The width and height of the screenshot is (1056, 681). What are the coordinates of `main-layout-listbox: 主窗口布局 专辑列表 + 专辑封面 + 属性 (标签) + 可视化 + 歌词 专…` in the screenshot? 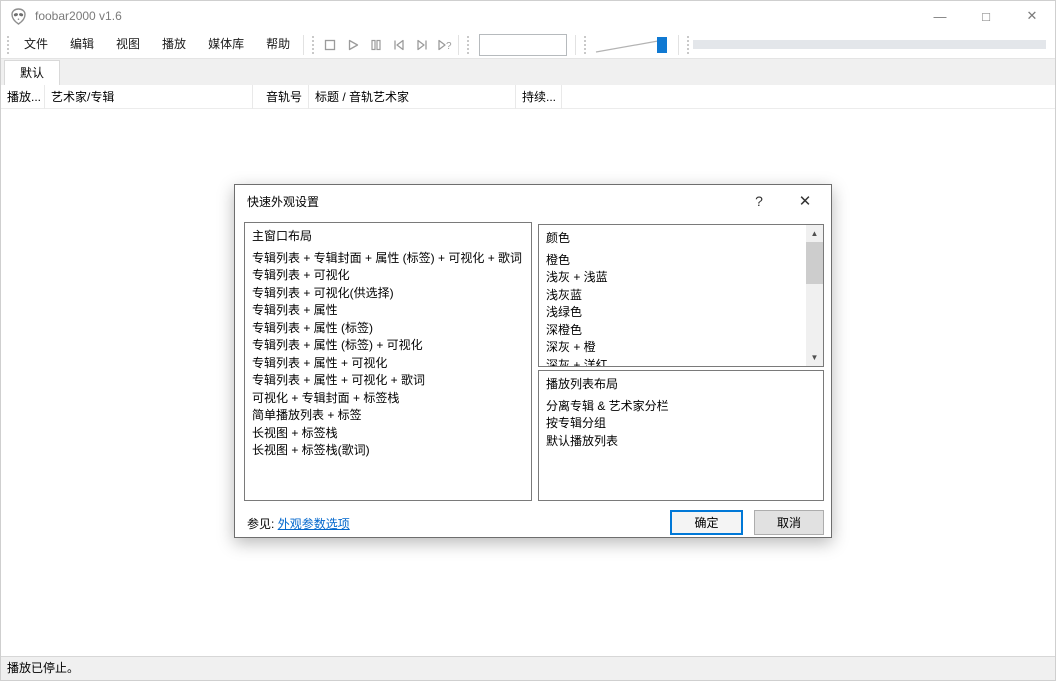 It's located at (388, 361).